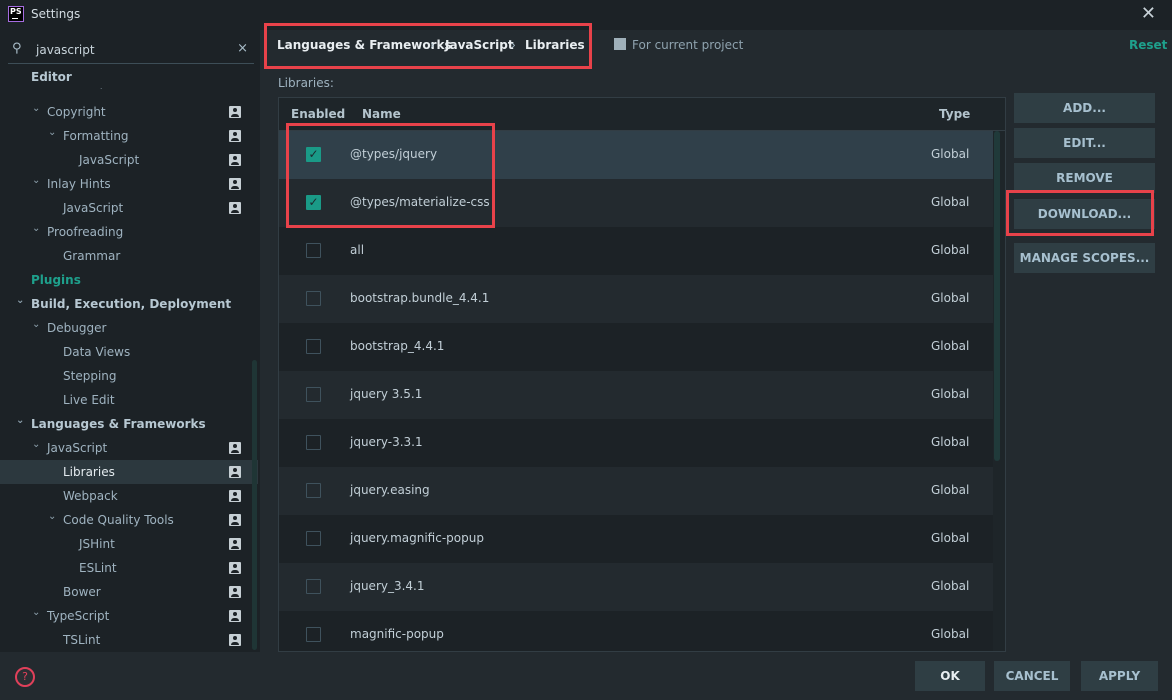 The height and width of the screenshot is (700, 1172). I want to click on clear-search-icon: ×, so click(242, 48).